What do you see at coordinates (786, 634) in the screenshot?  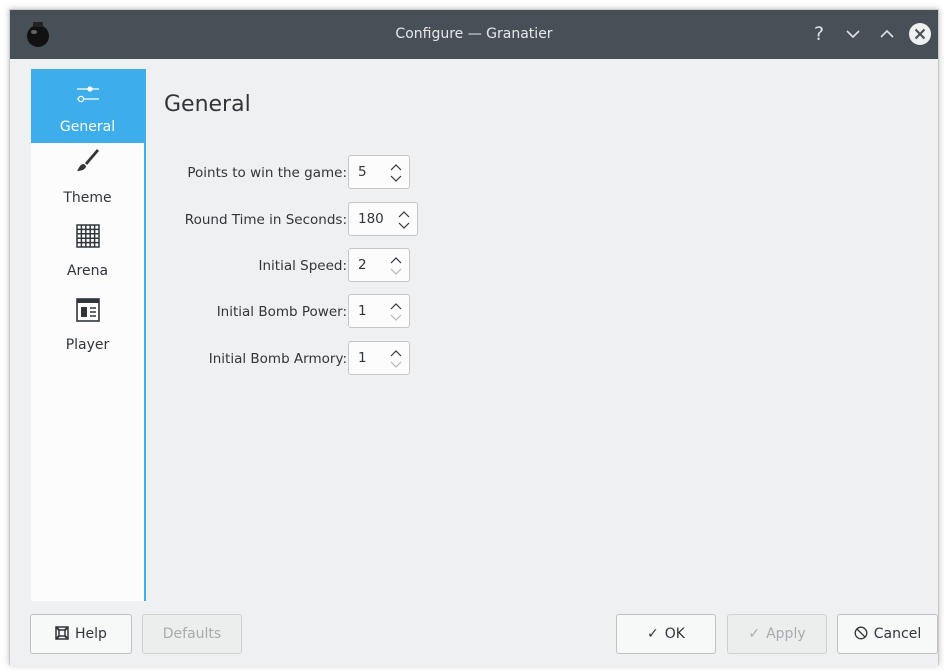 I see `apply-button-label: Apply` at bounding box center [786, 634].